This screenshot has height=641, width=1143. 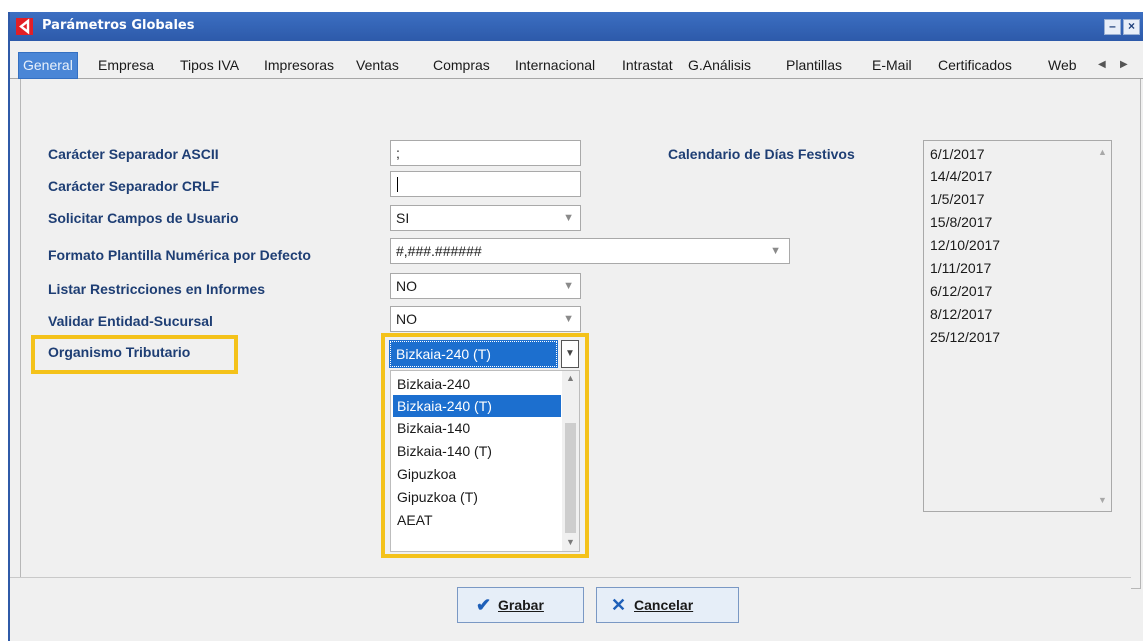 I want to click on tab-certificados: Certificados, so click(x=975, y=65).